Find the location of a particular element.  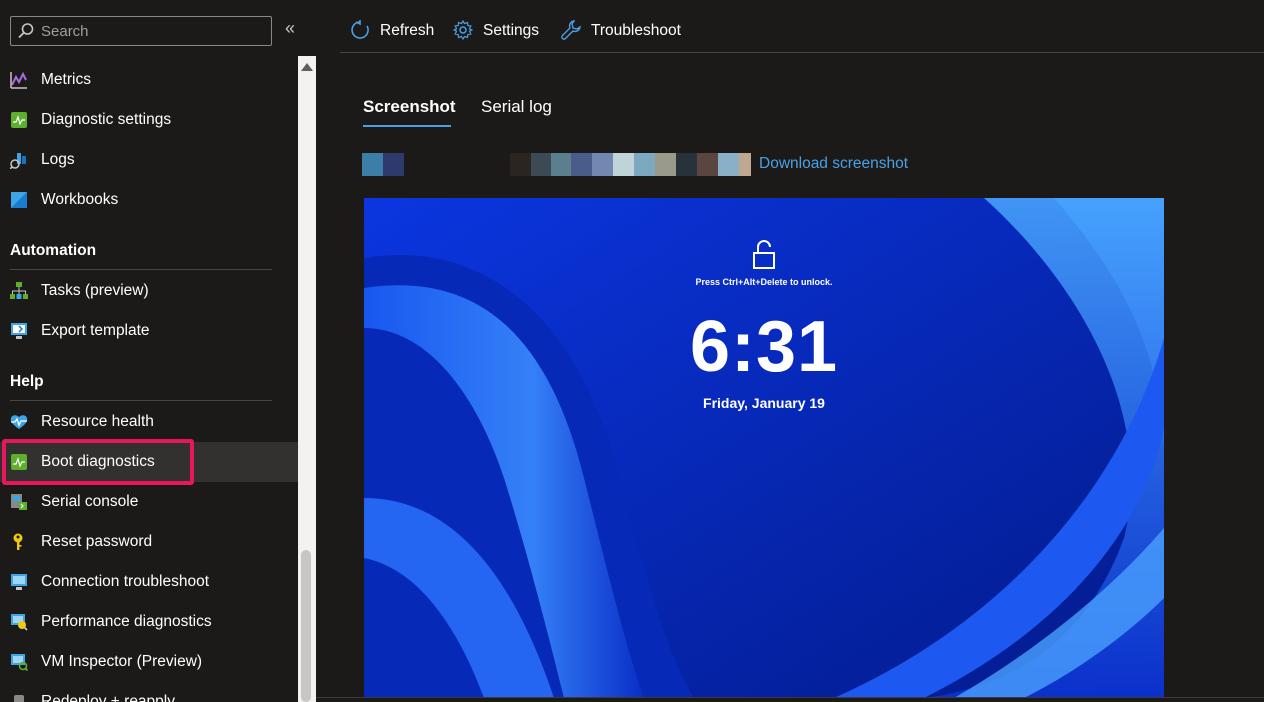

sidebar-item-export-template: Export template is located at coordinates (149, 331).